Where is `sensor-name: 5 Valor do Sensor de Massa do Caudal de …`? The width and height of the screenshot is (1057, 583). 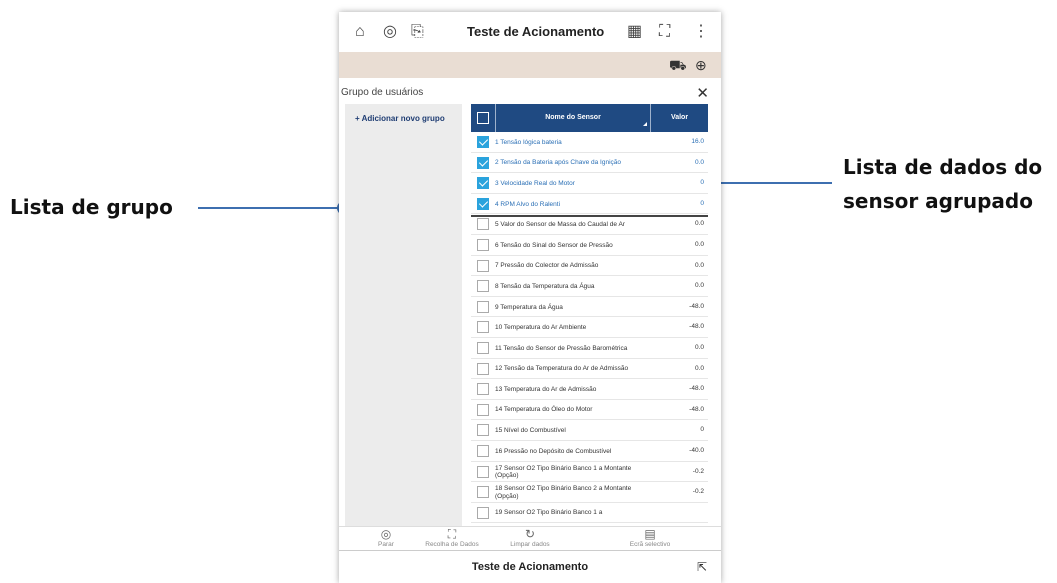 sensor-name: 5 Valor do Sensor de Massa do Caudal de … is located at coordinates (560, 225).